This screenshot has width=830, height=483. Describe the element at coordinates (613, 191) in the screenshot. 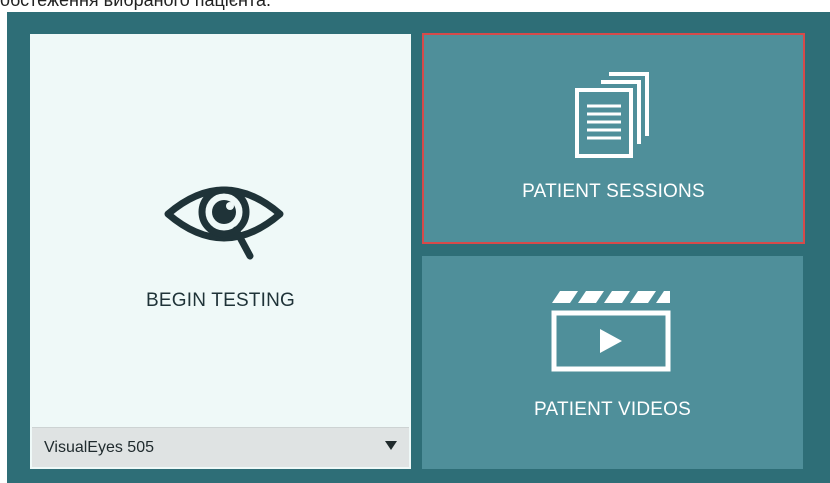

I see `patient-sessions-label: PATIENT SESSIONS` at that location.